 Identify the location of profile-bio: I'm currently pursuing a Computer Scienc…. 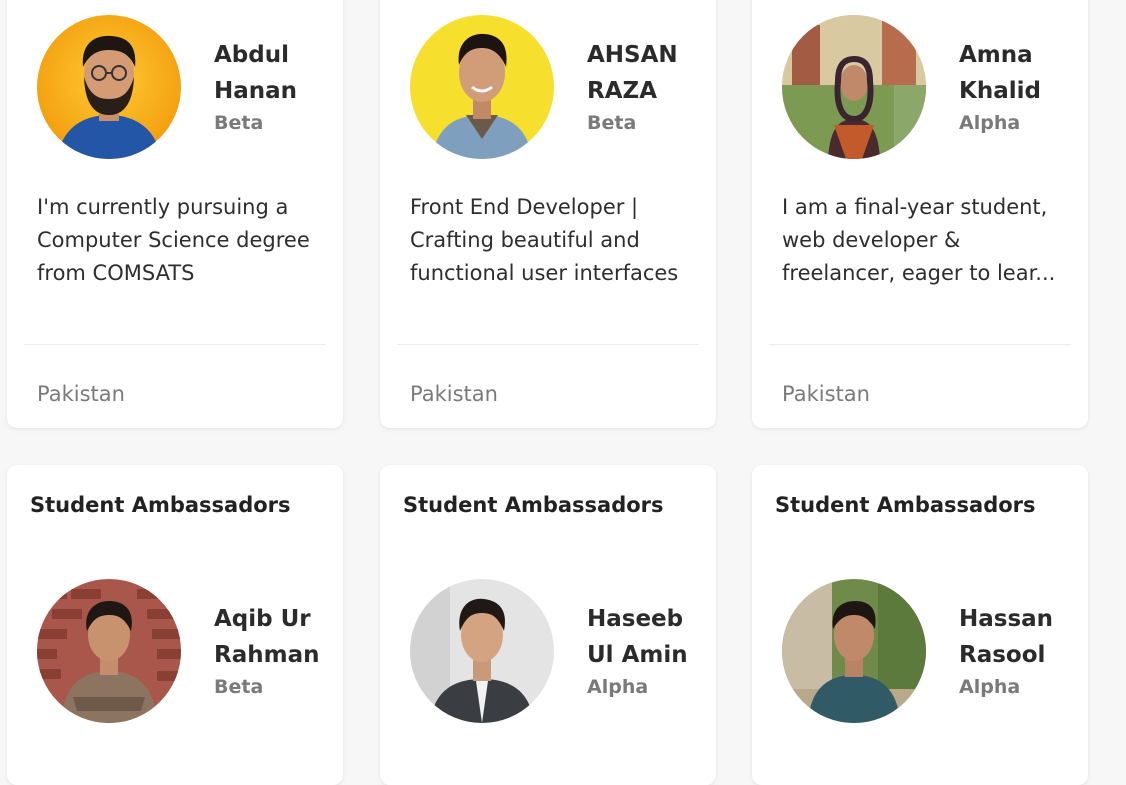
(173, 240).